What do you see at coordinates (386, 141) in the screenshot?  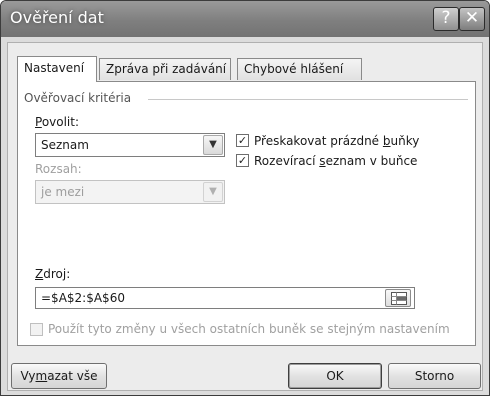 I see `ignore-blank-hotkey: b` at bounding box center [386, 141].